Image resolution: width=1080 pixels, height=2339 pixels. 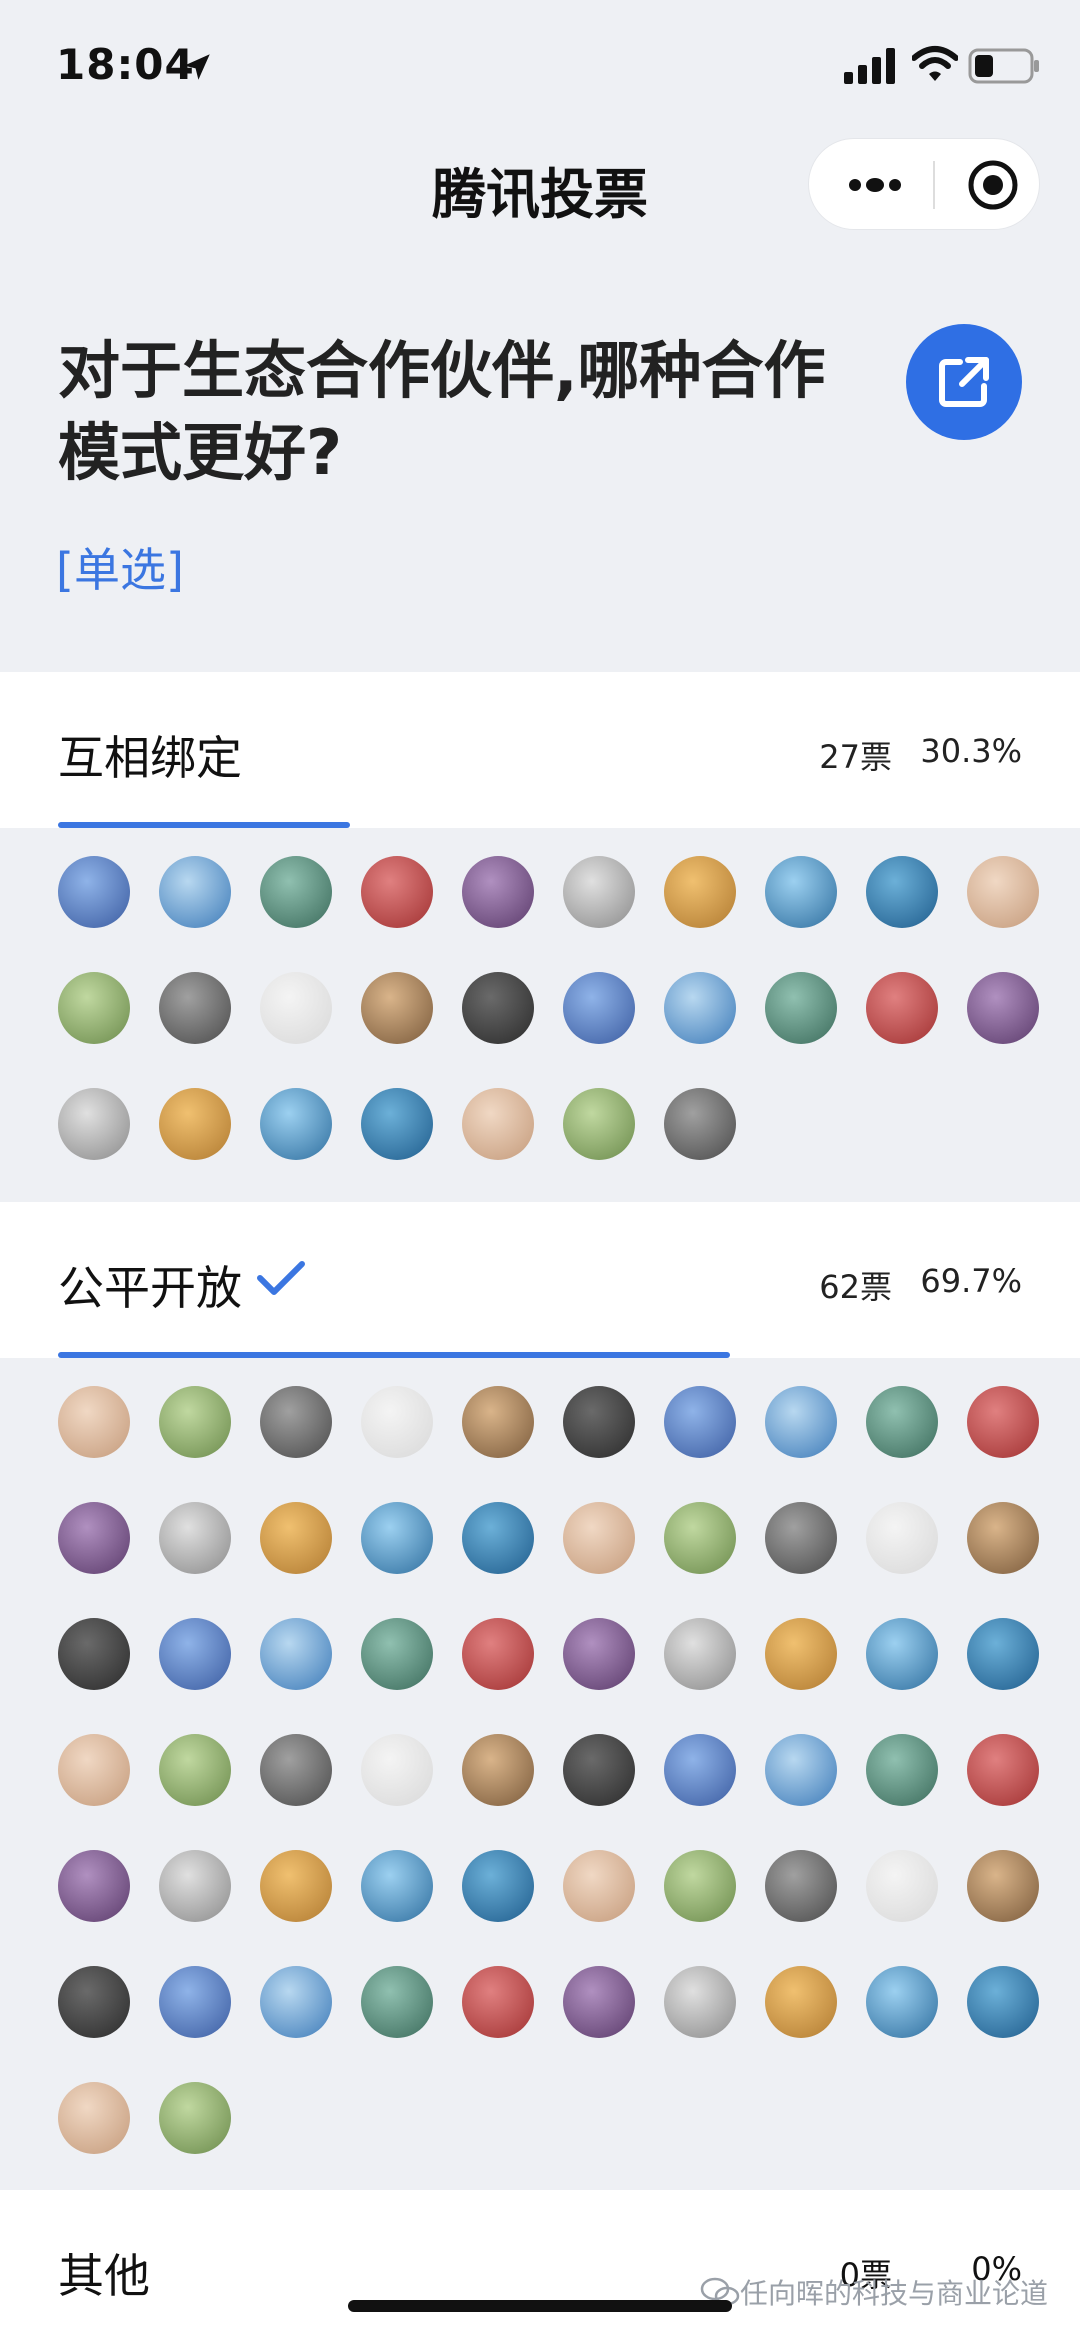 What do you see at coordinates (540, 750) in the screenshot?
I see `option-row: 互相绑定 27票 30.3%` at bounding box center [540, 750].